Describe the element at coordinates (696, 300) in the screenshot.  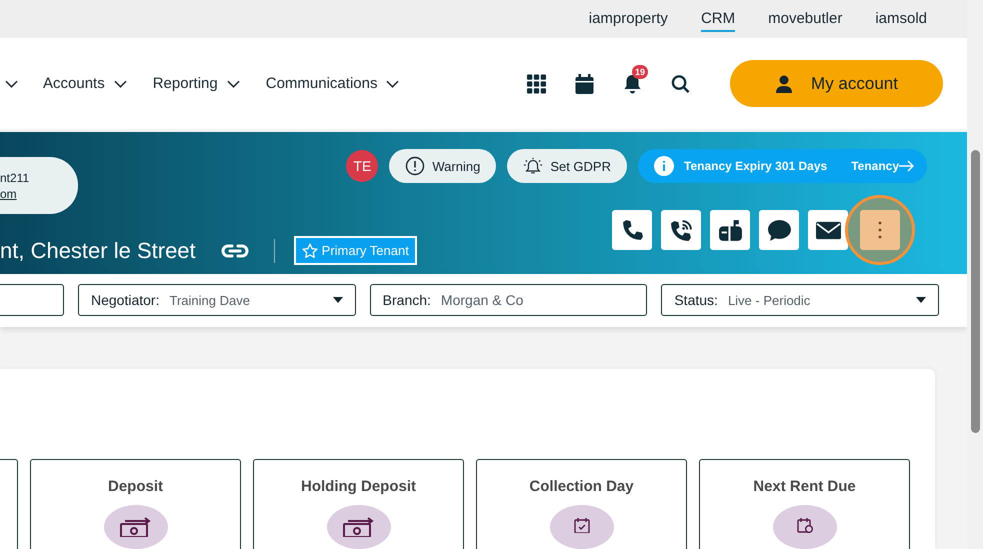
I see `filter-label: Status:` at that location.